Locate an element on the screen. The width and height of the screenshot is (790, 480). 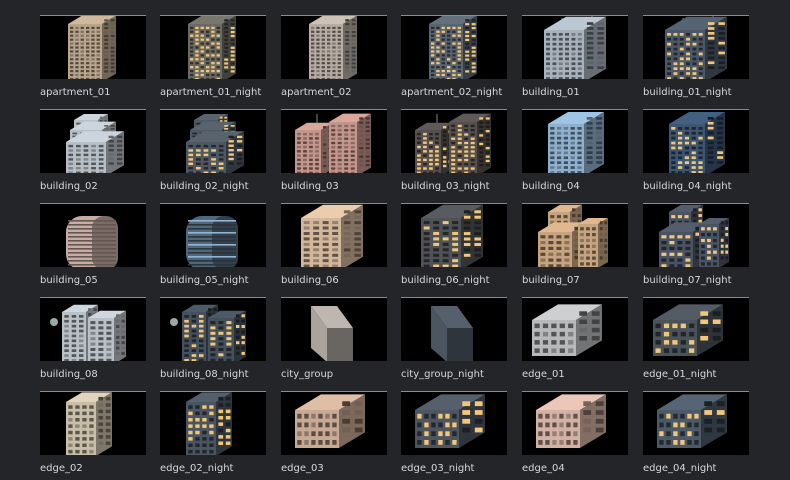
asset-label: building_07 is located at coordinates (551, 280).